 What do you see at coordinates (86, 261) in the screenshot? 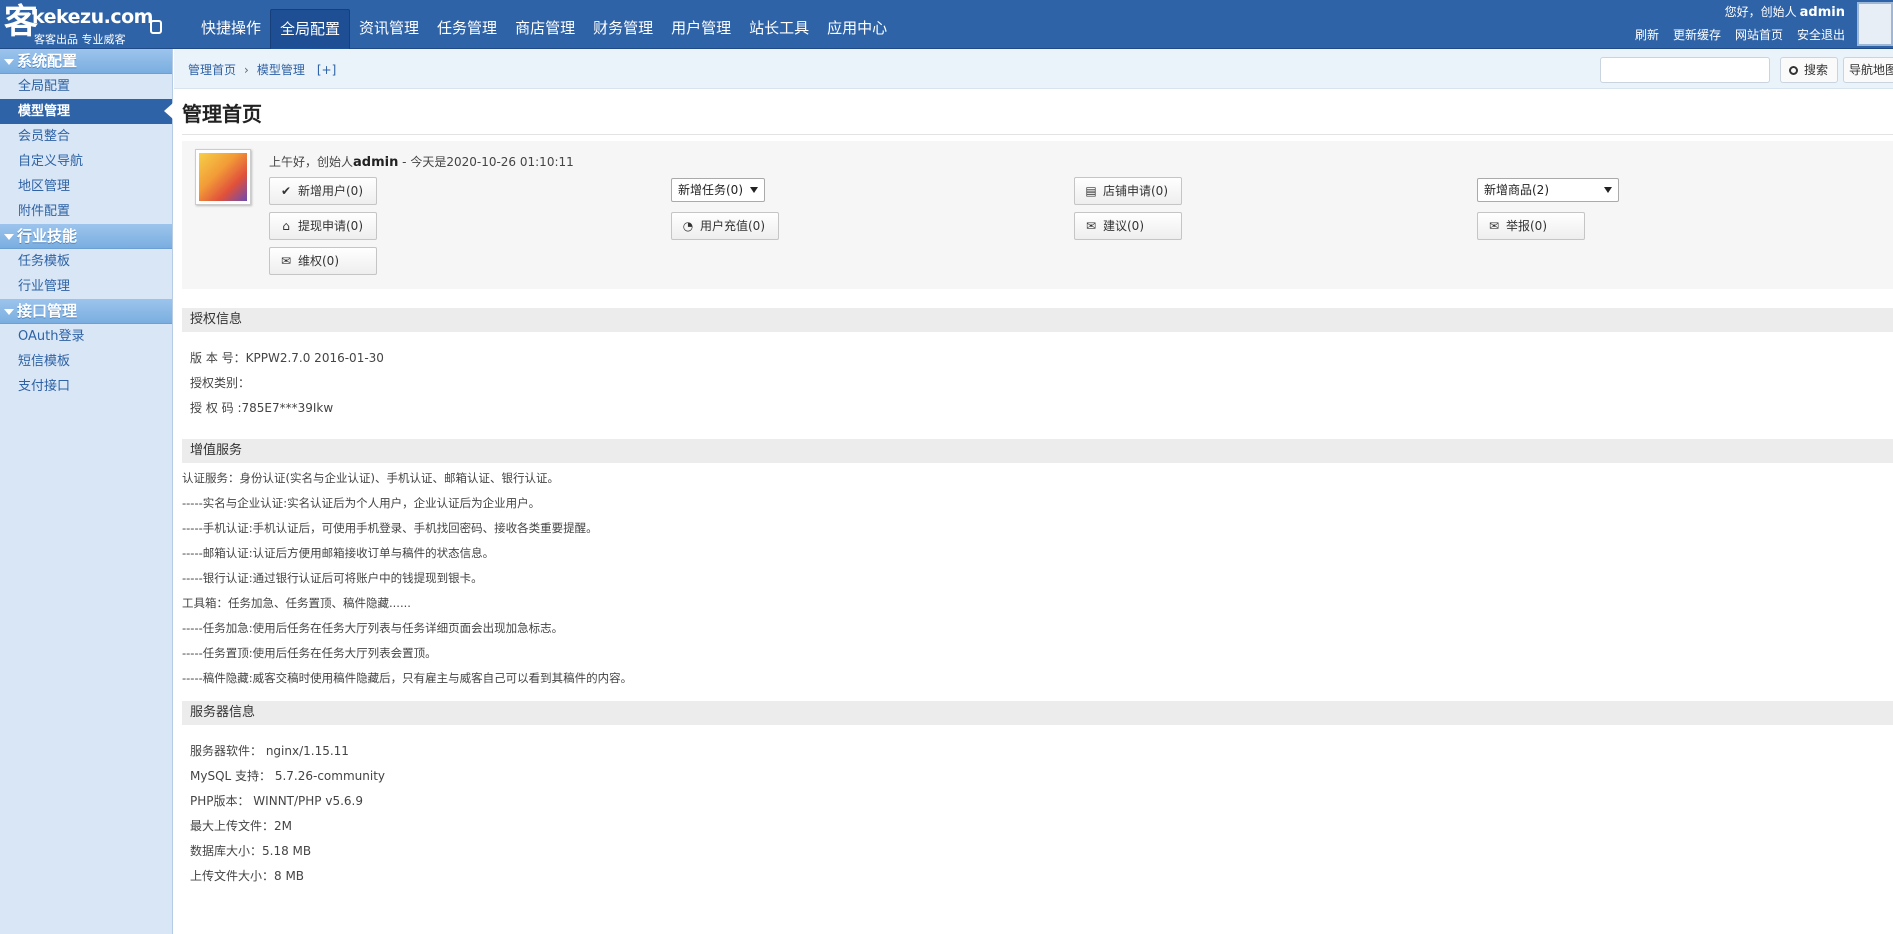
I see `sidebar-item-task-templates: 任务模板` at bounding box center [86, 261].